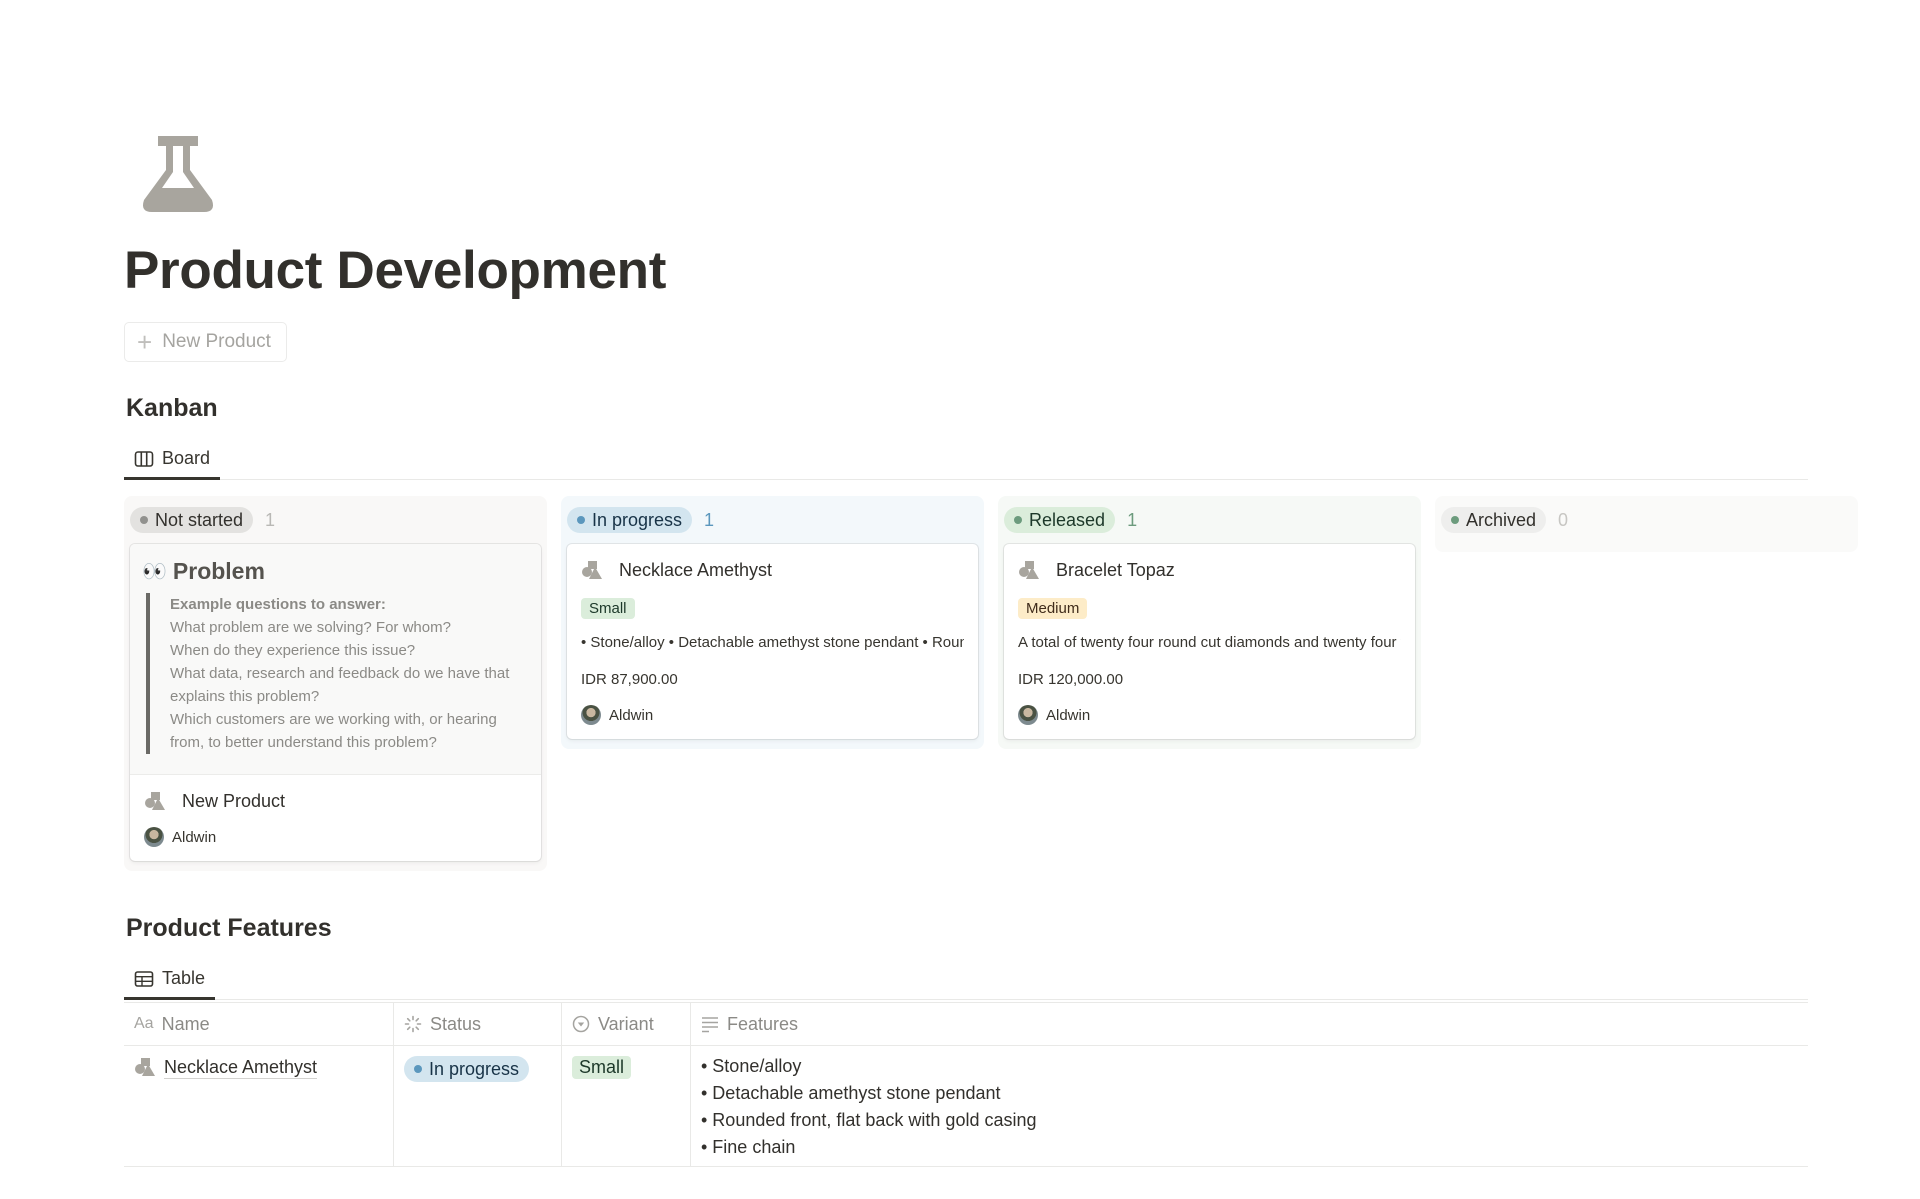 This screenshot has width=1920, height=1199. What do you see at coordinates (259, 1024) in the screenshot?
I see `column-header-name: Aa Name` at bounding box center [259, 1024].